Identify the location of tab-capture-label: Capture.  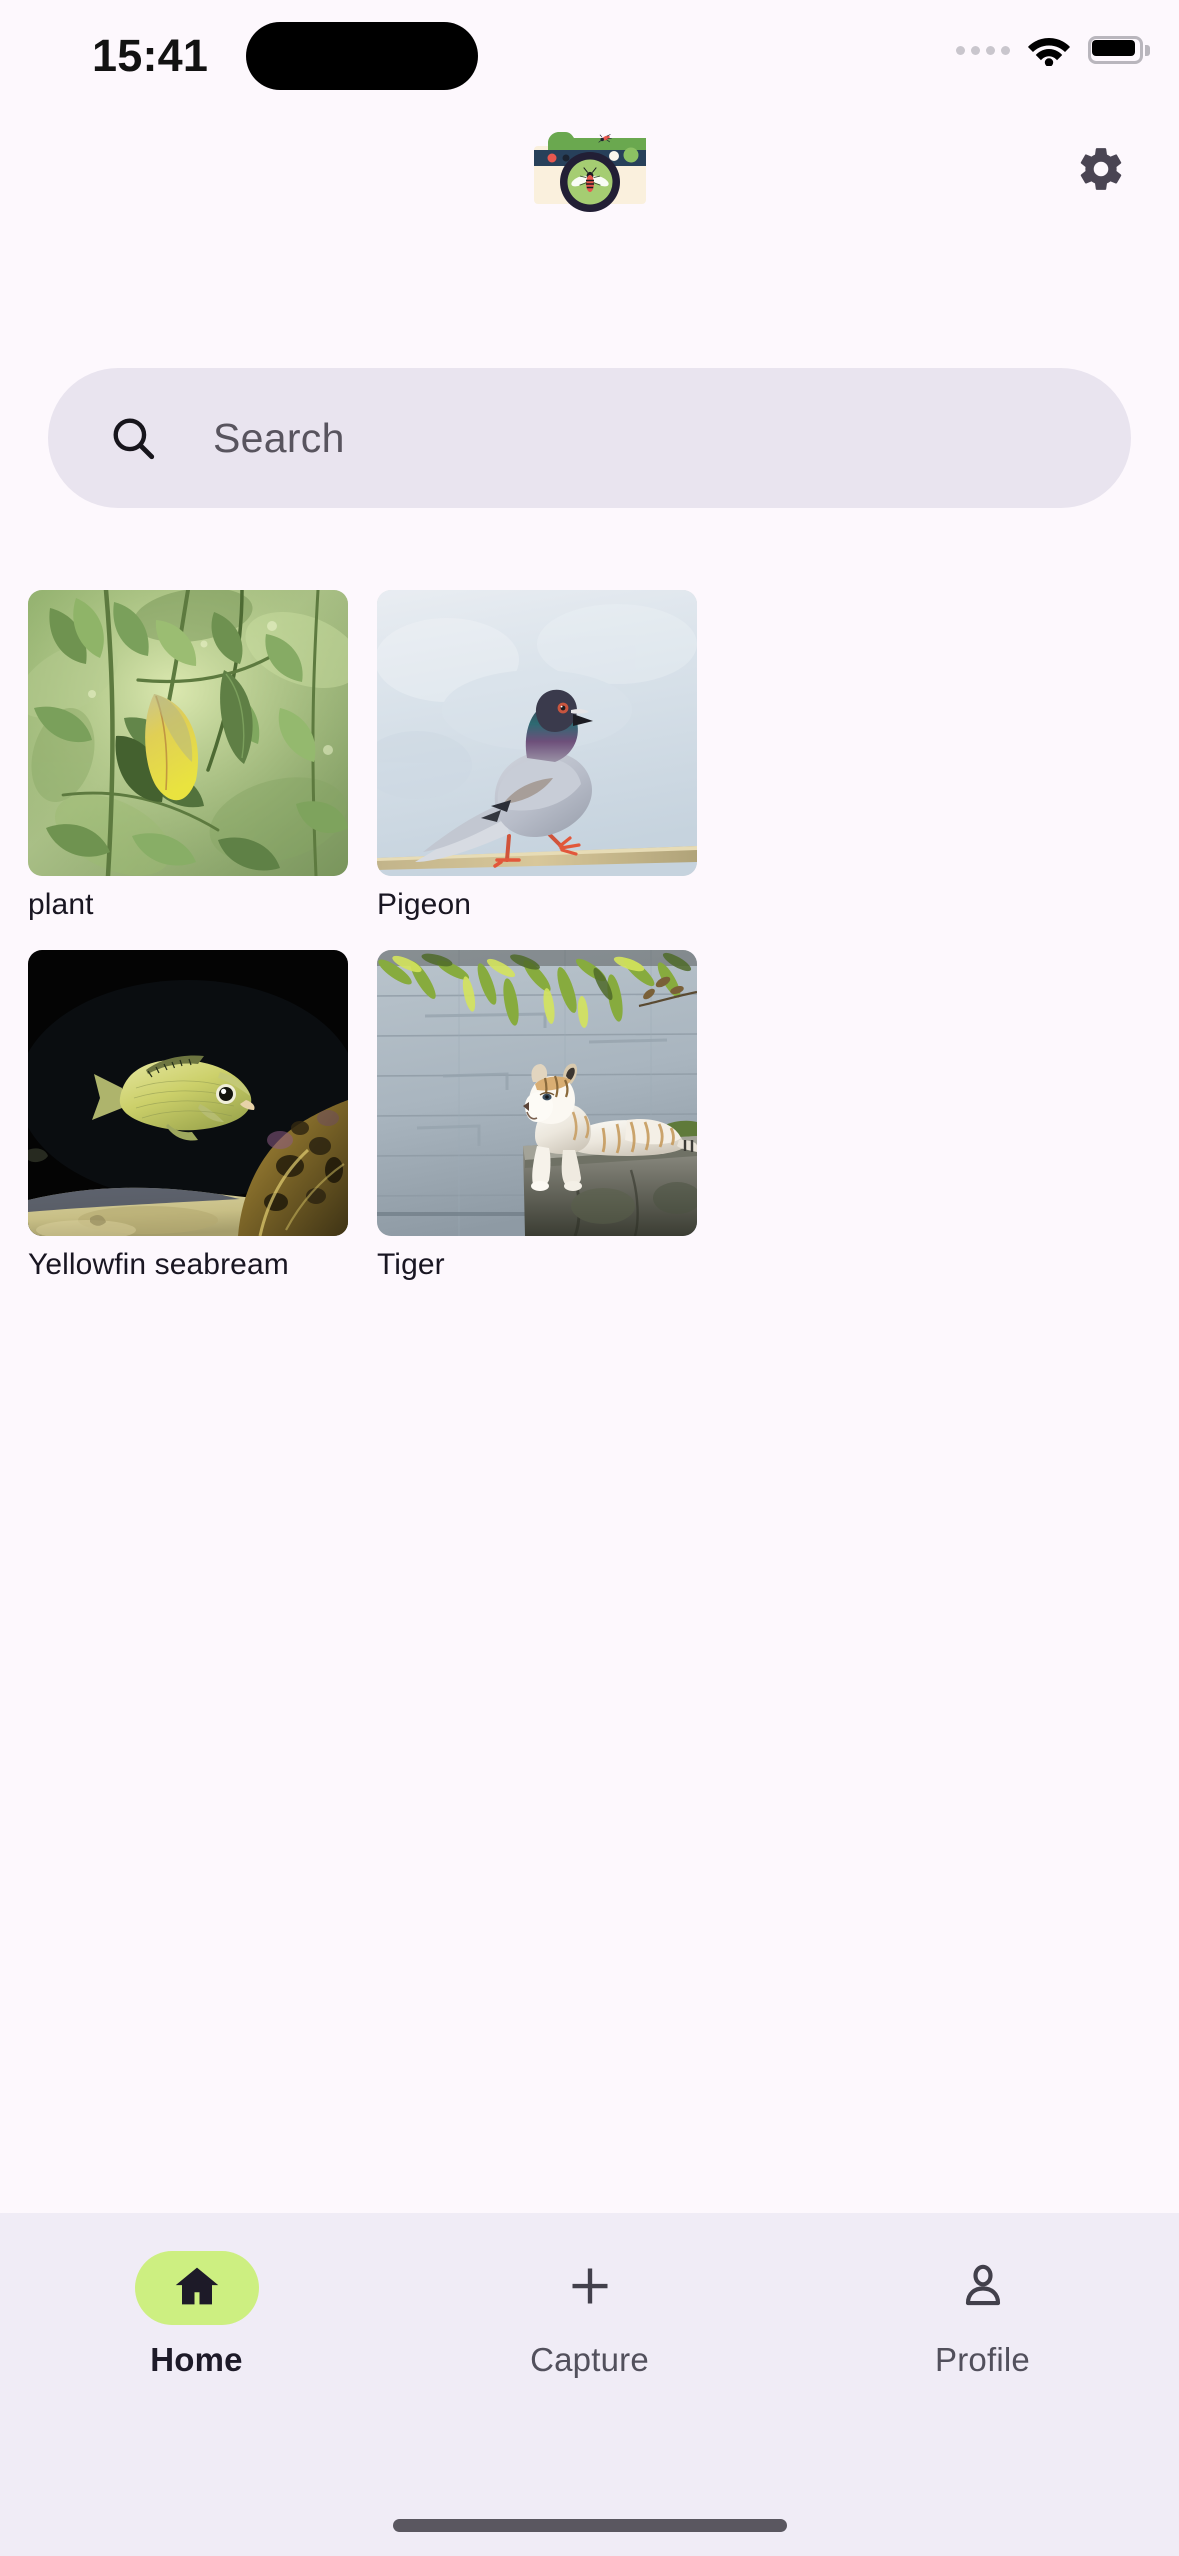
(589, 2359).